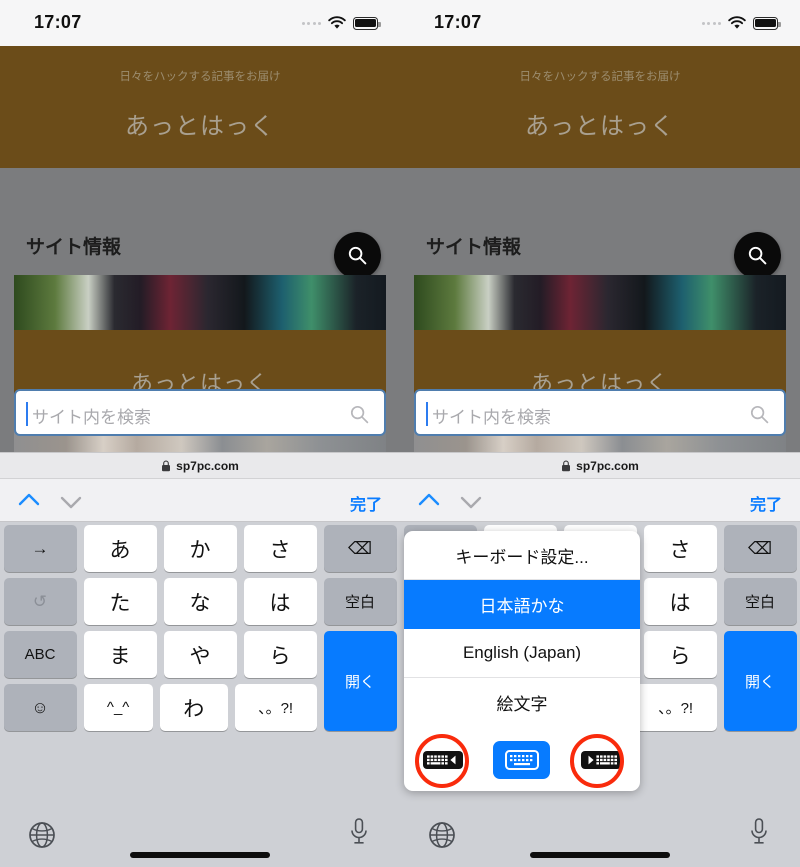 The height and width of the screenshot is (867, 800). I want to click on key-na: な, so click(200, 601).